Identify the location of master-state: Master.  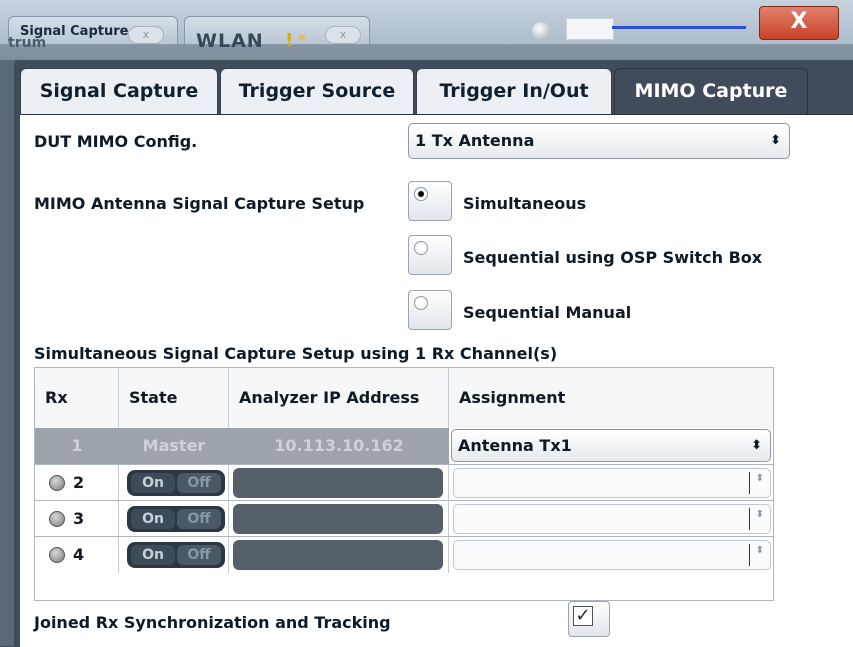
(174, 445).